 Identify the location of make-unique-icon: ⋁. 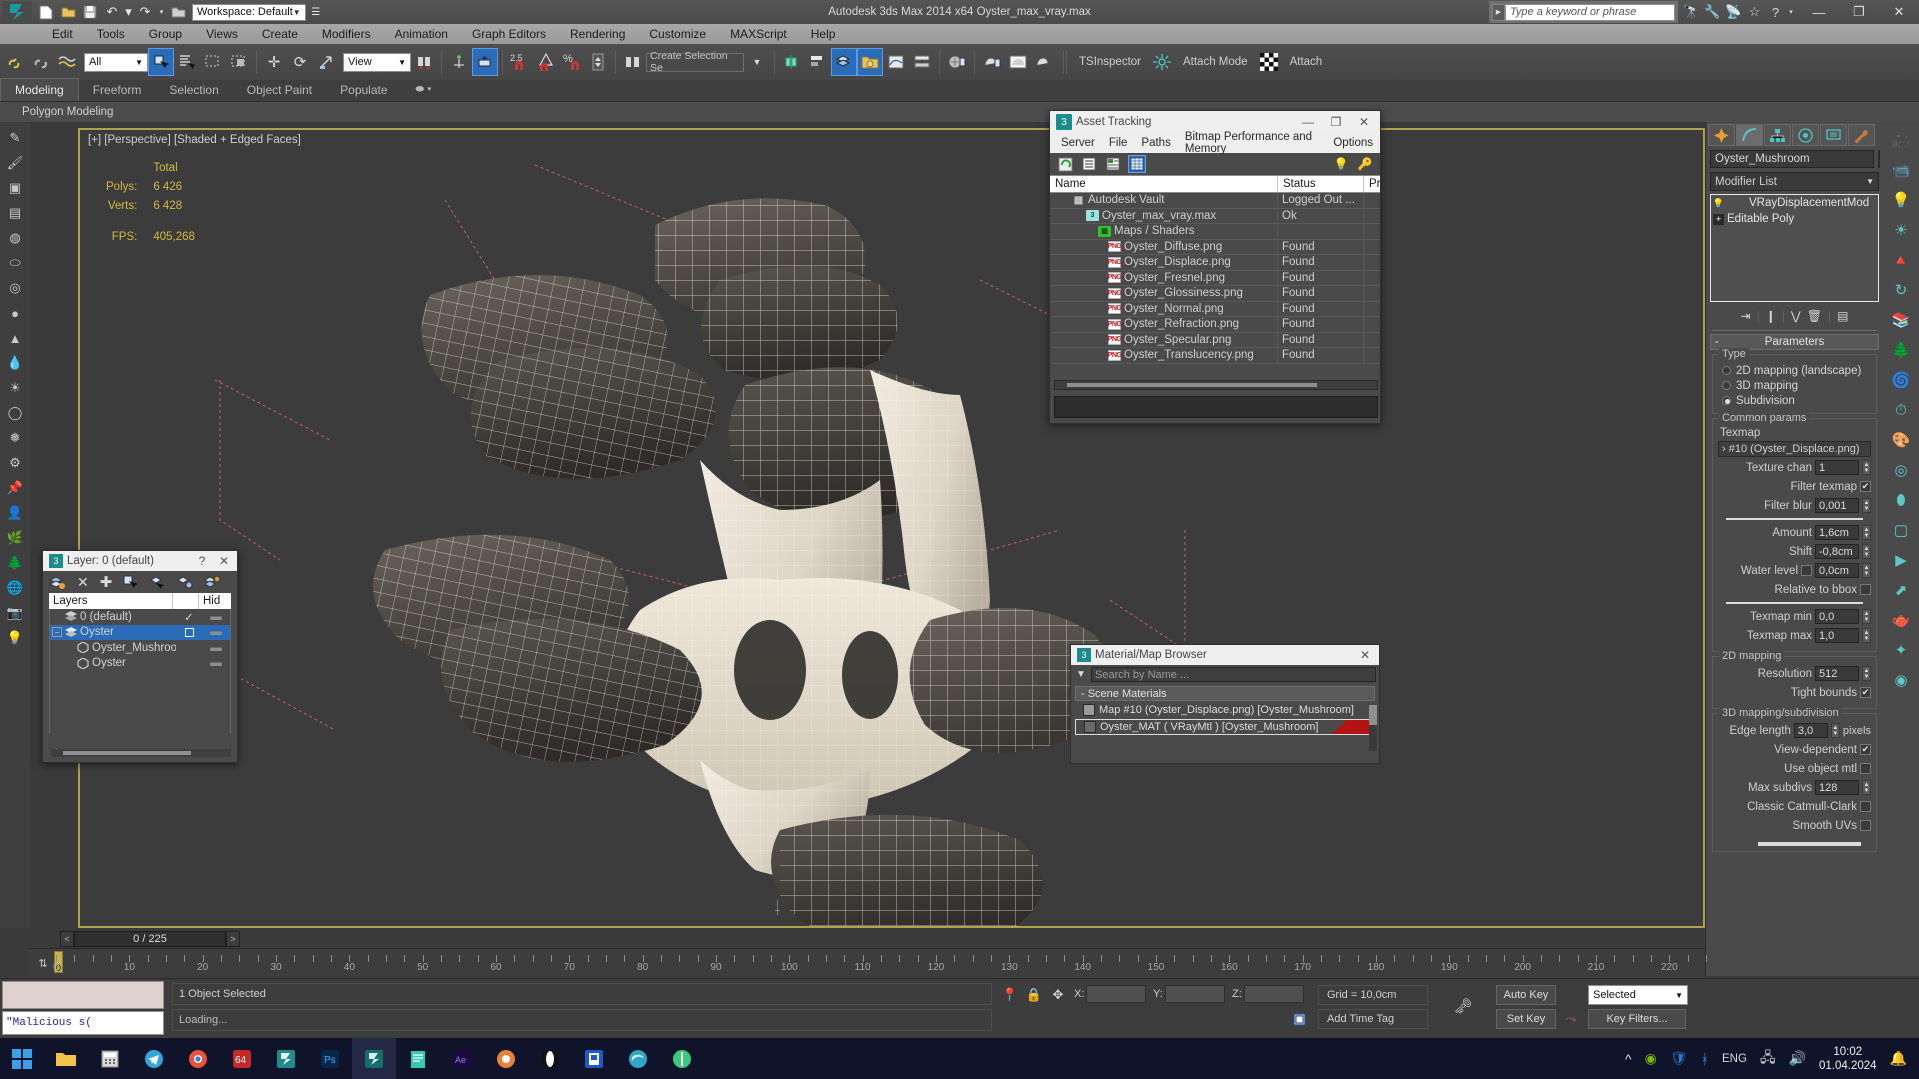
(1796, 316).